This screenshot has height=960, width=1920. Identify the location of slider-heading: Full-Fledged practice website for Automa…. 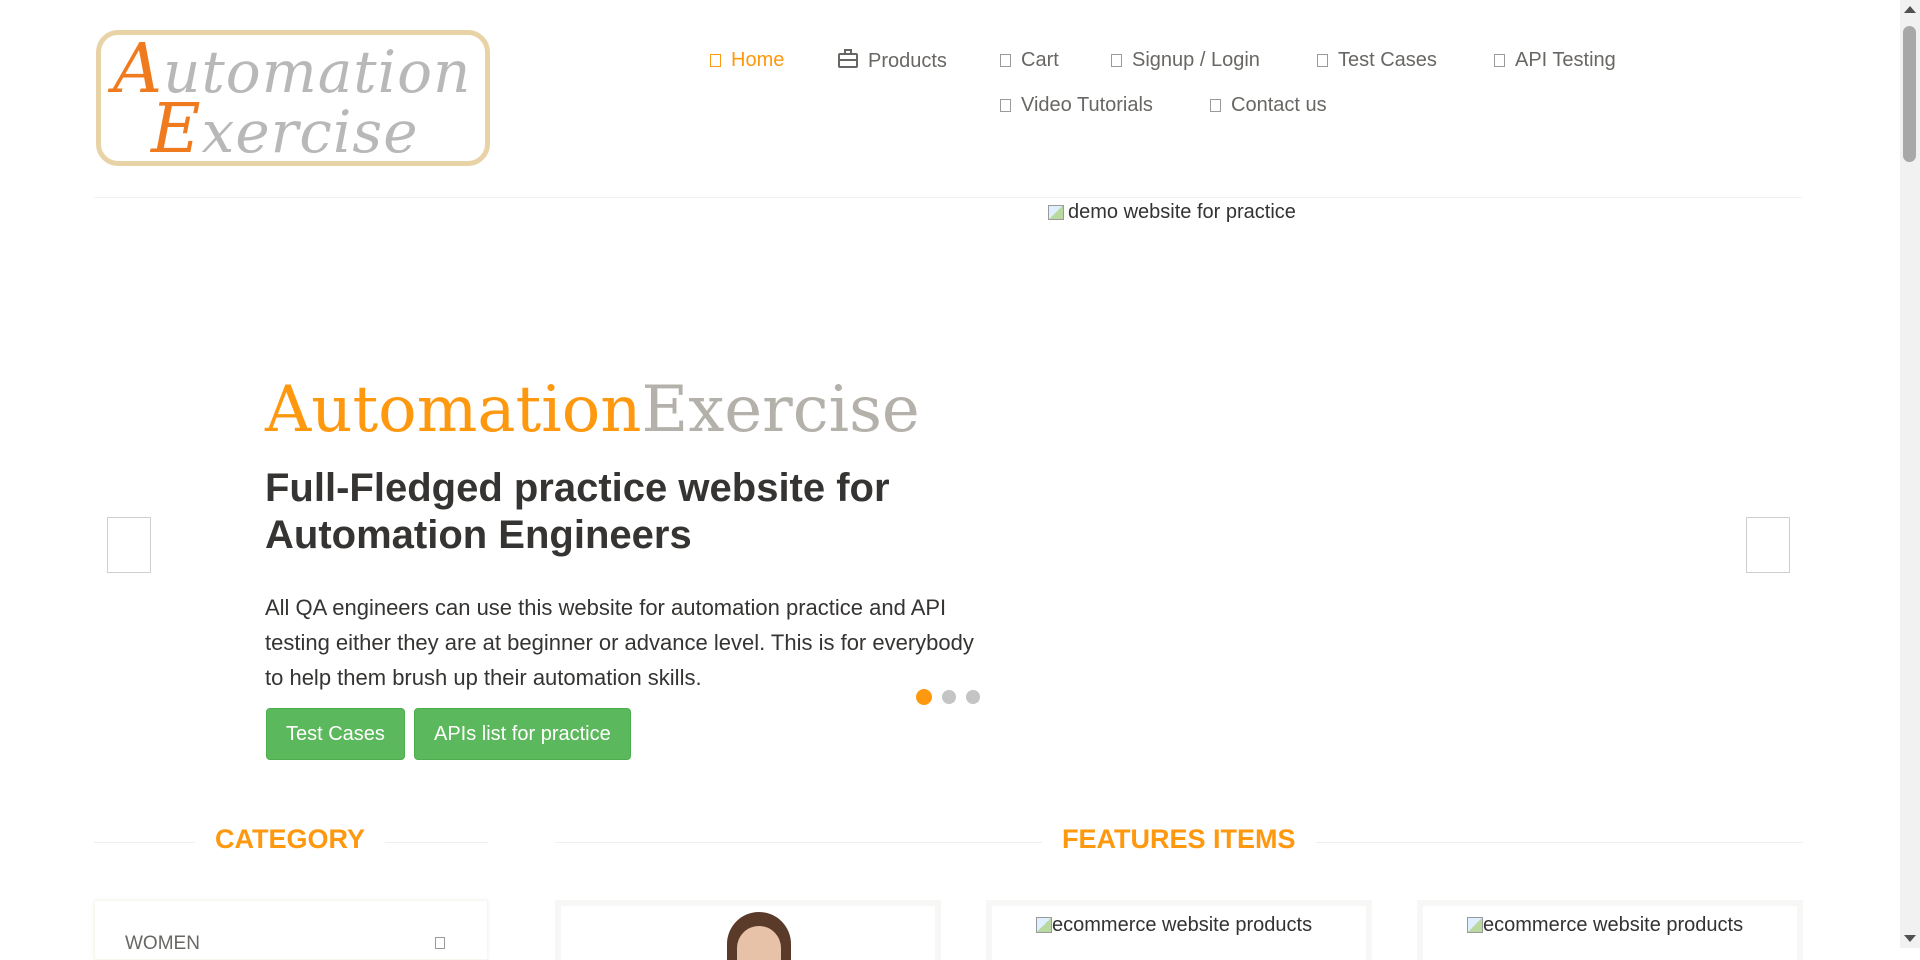
(577, 511).